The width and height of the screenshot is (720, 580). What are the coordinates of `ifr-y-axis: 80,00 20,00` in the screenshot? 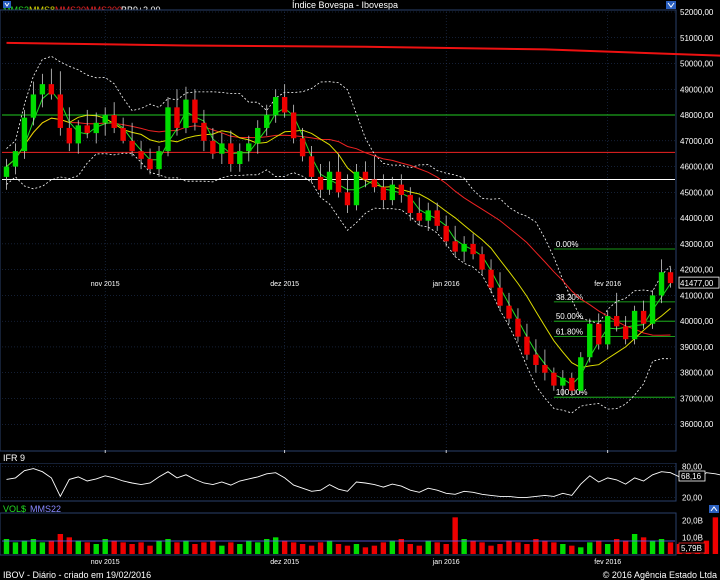 It's located at (692, 483).